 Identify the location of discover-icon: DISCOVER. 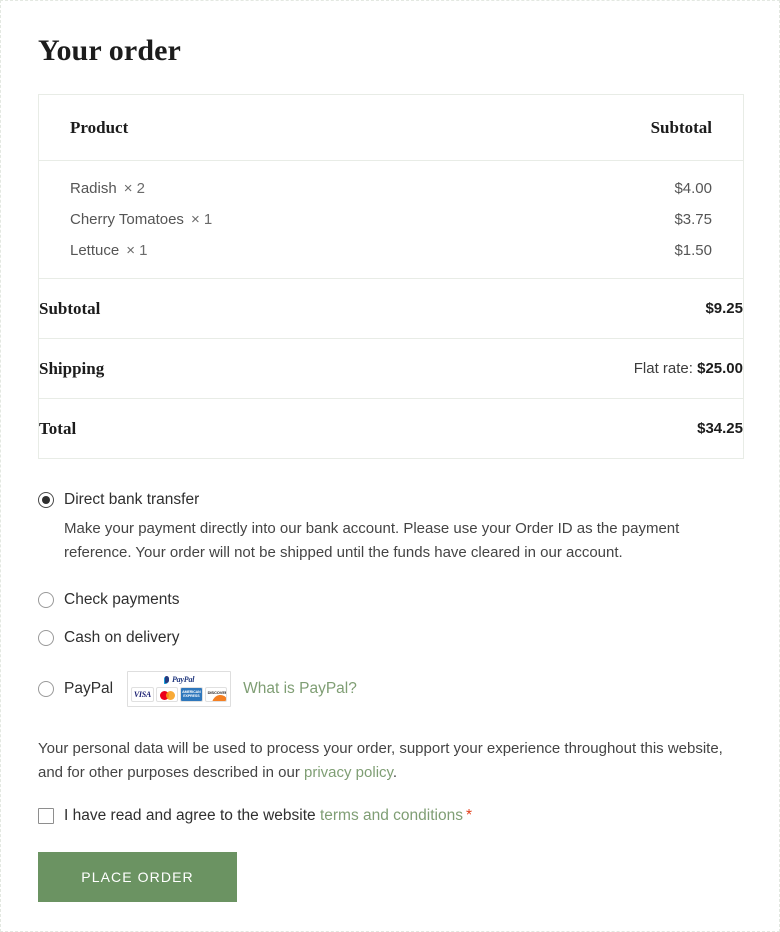
(216, 695).